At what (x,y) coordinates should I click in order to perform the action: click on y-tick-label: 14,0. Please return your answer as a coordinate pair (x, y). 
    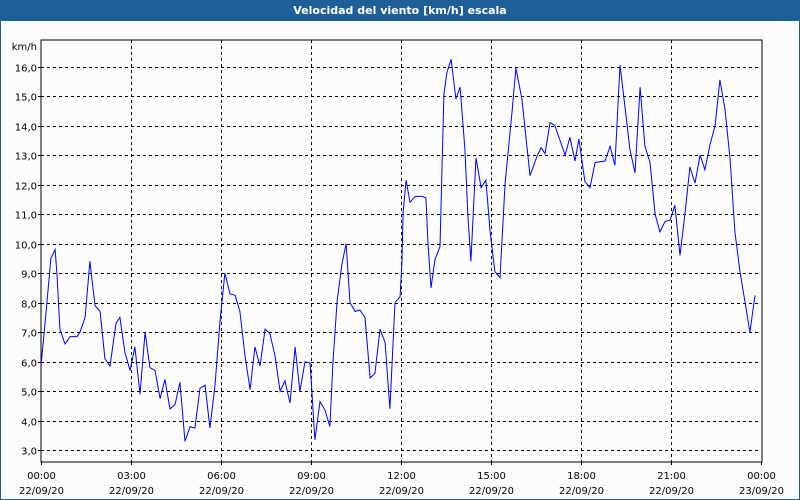
    Looking at the image, I should click on (26, 128).